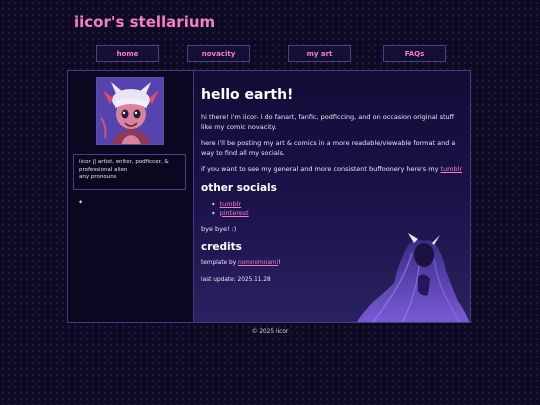 This screenshot has height=405, width=540. What do you see at coordinates (258, 263) in the screenshot?
I see `nomnomnami-link: nomnomnami` at bounding box center [258, 263].